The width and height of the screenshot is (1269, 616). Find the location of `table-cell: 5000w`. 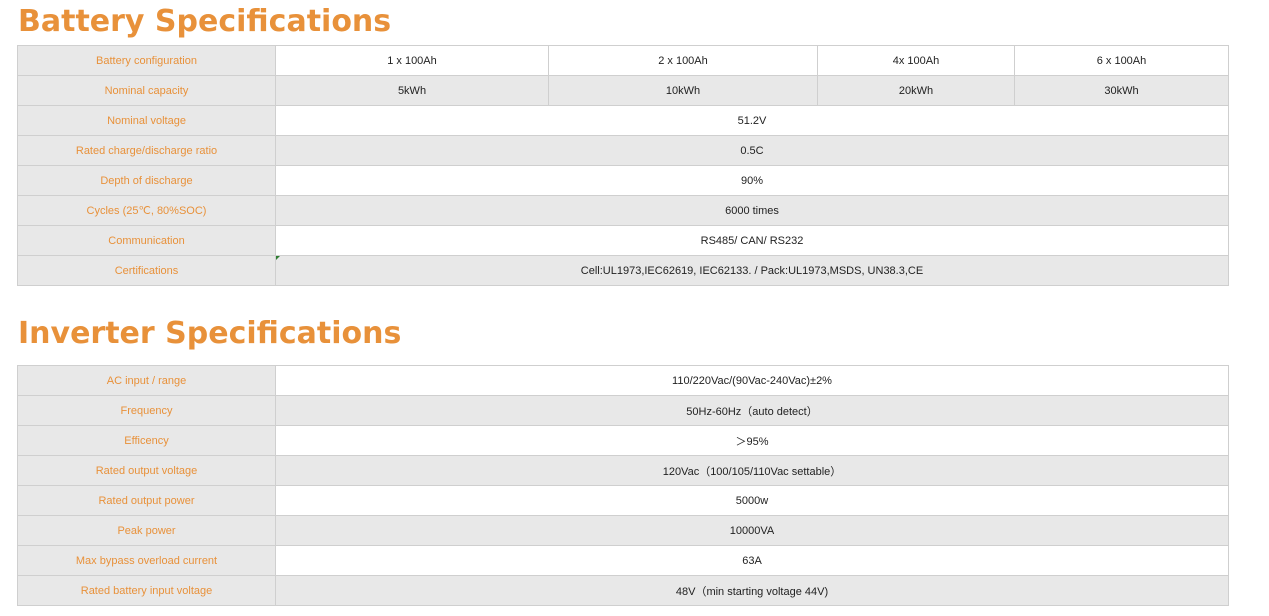

table-cell: 5000w is located at coordinates (752, 500).